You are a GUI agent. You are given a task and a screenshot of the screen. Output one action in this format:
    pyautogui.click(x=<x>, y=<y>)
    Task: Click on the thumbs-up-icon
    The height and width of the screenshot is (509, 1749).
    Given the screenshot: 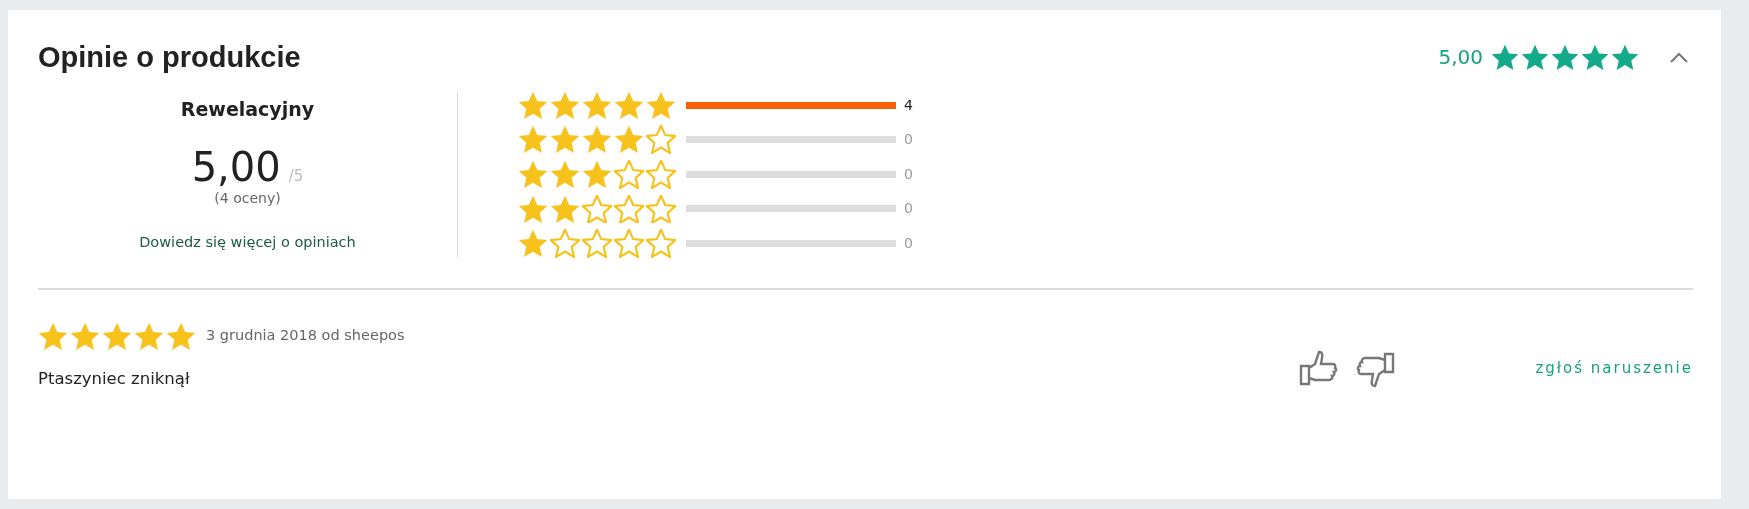 What is the action you would take?
    pyautogui.click(x=1319, y=368)
    